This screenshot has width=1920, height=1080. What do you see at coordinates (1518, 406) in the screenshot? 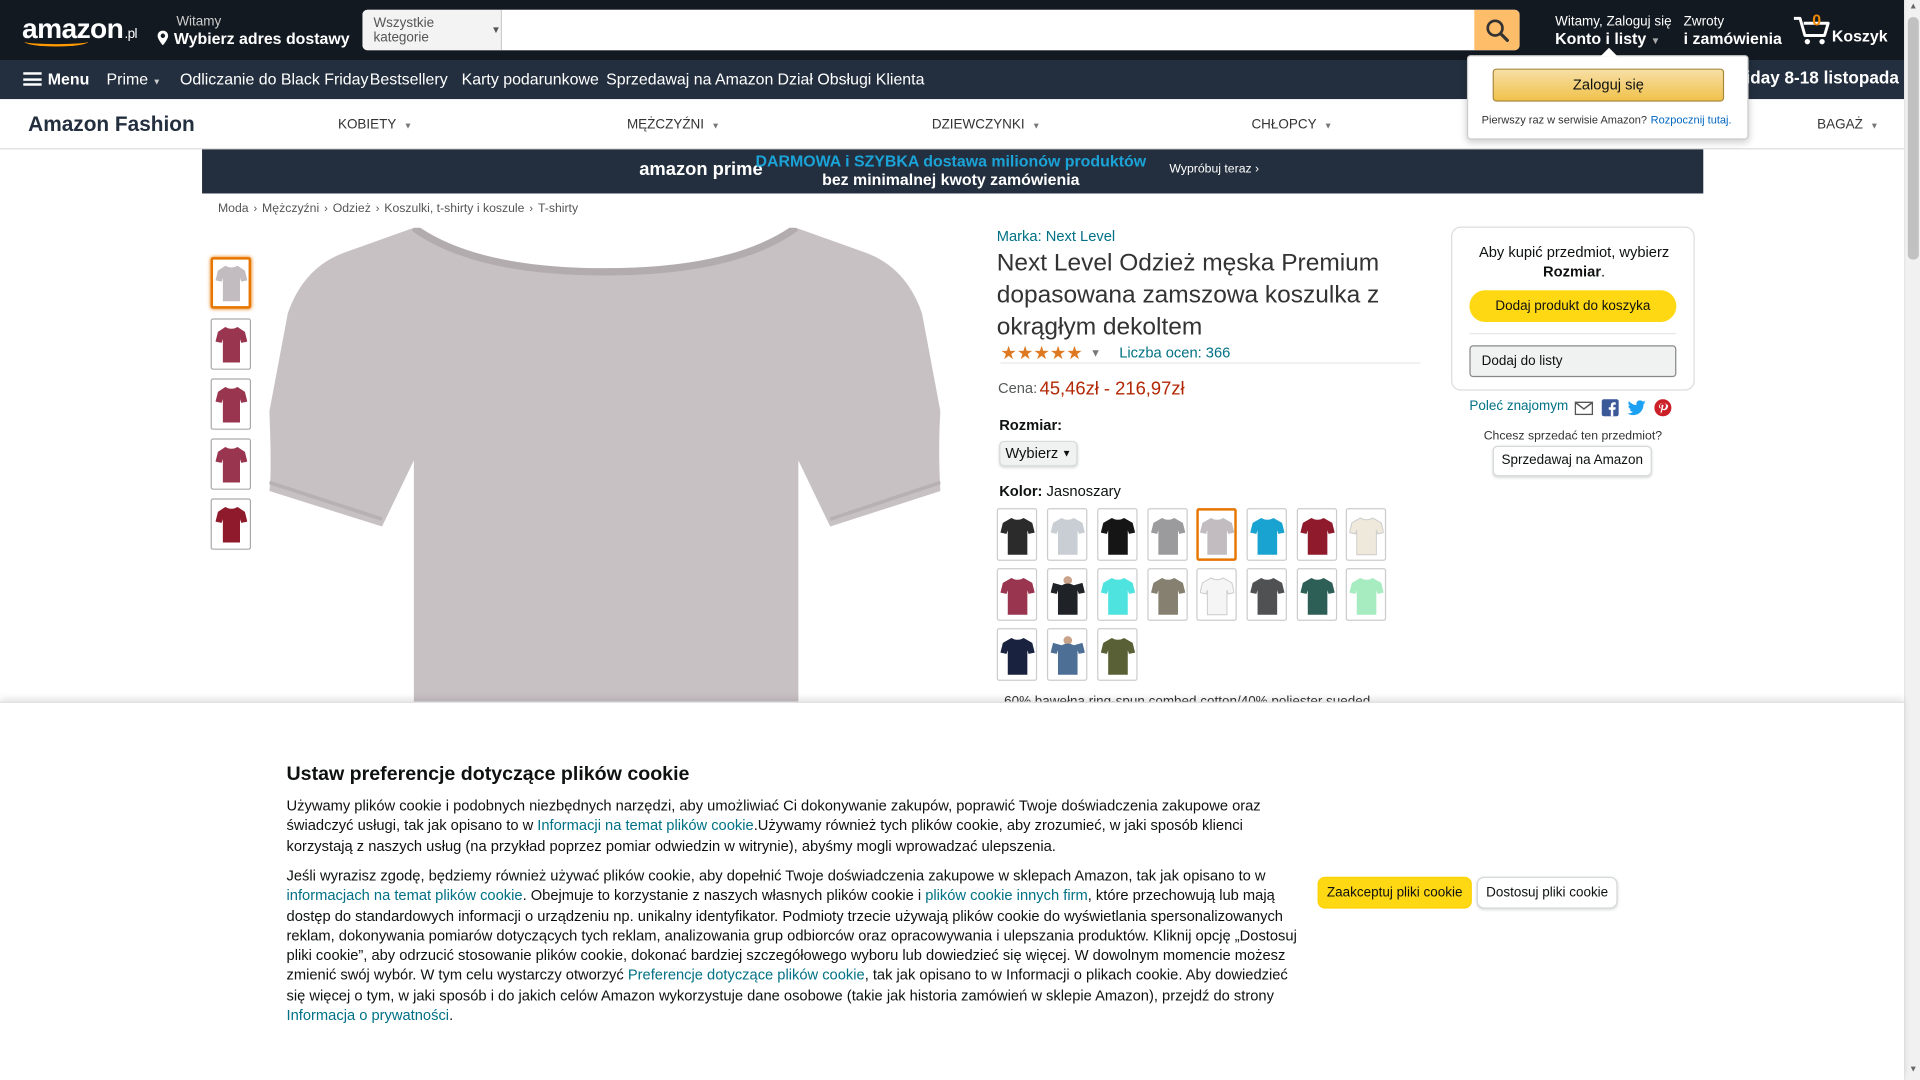
I see `share-link: Poleć znajomym` at bounding box center [1518, 406].